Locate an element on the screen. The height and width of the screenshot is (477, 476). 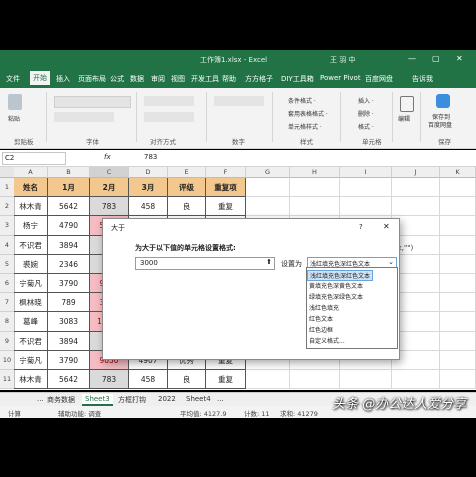
insert-cells-button: 插入 · is located at coordinates (366, 100).